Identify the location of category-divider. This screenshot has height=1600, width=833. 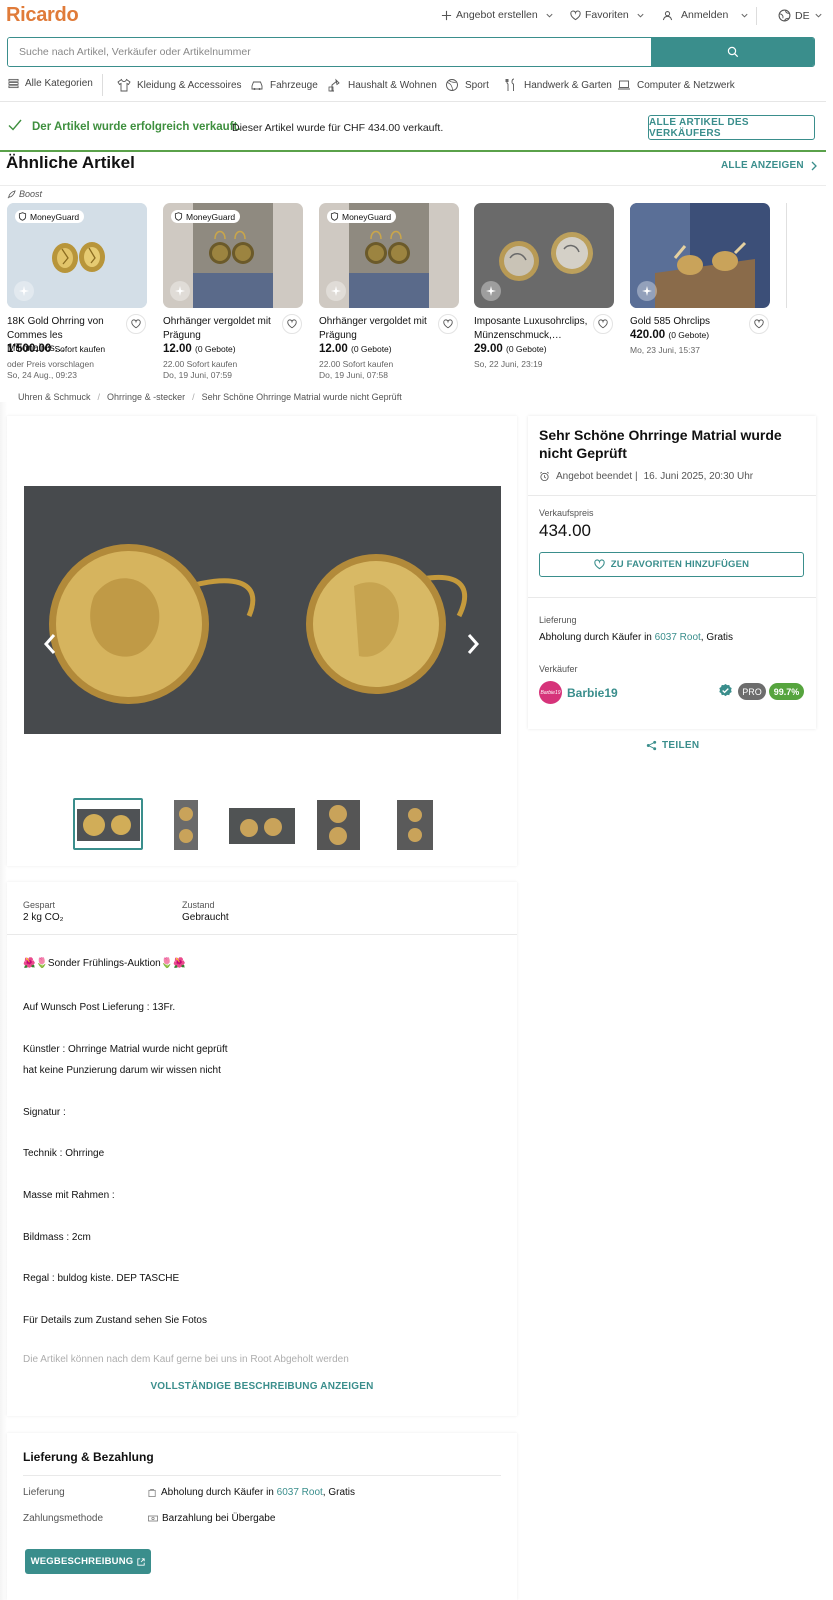
(102, 85).